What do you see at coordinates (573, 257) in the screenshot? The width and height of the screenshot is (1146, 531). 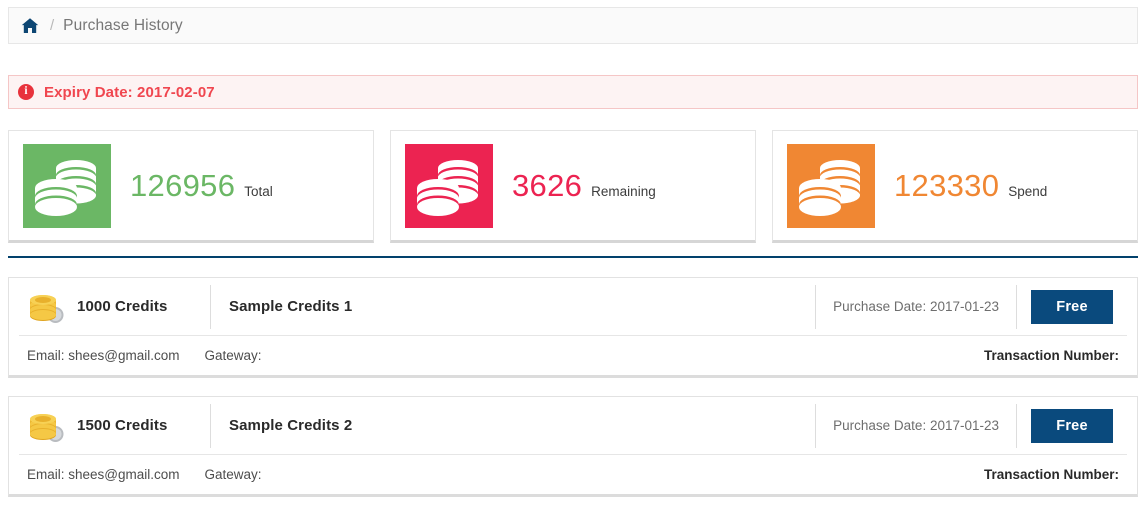 I see `section-divider` at bounding box center [573, 257].